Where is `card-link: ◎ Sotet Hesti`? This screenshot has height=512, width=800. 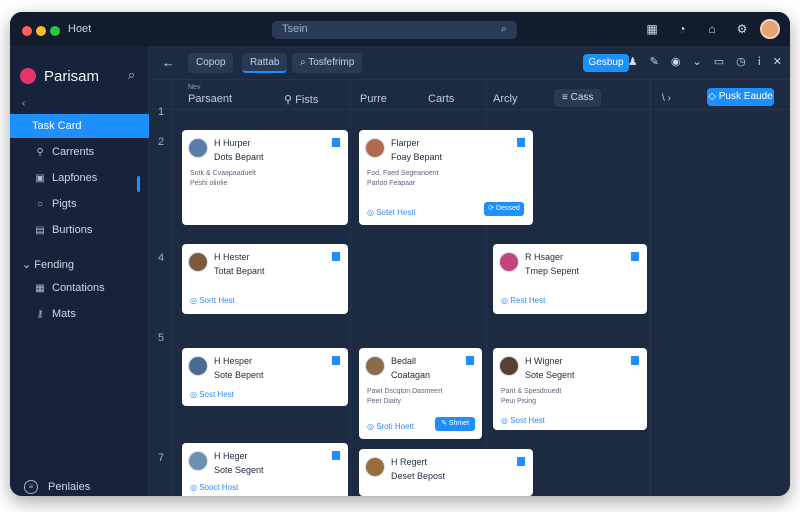
card-link: ◎ Sotet Hesti is located at coordinates (391, 212).